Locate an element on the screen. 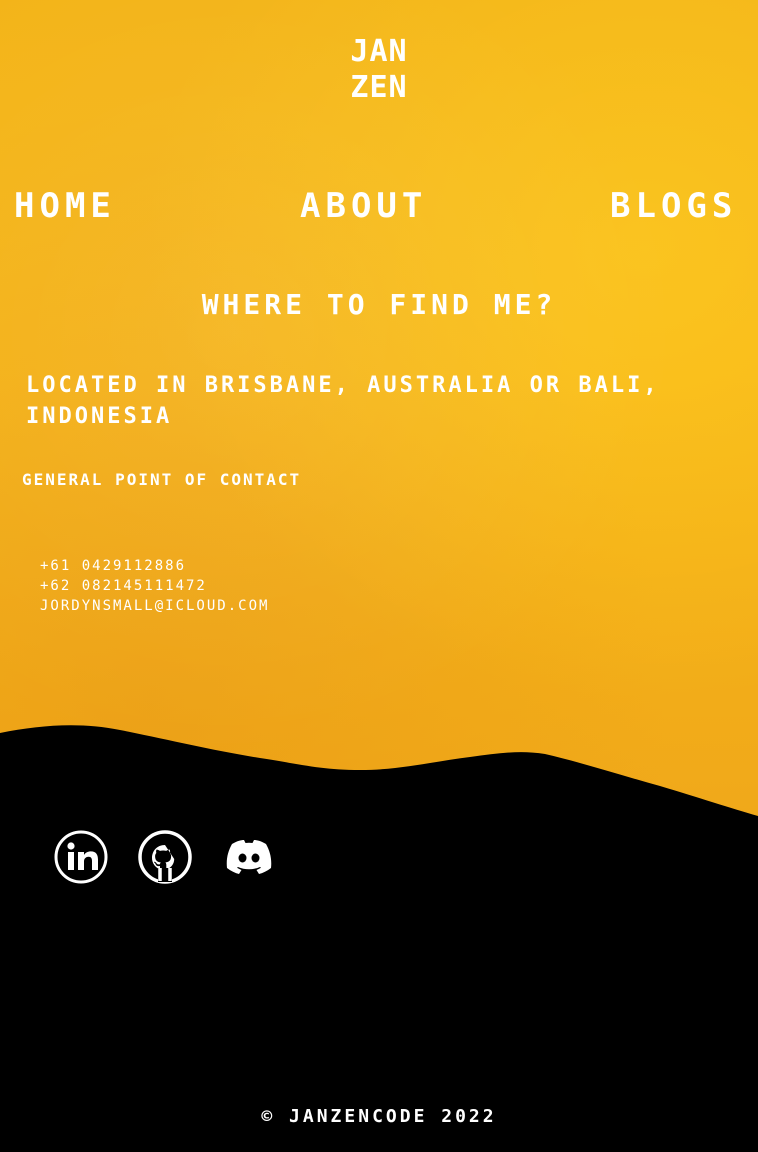  linkedin-link is located at coordinates (81, 857).